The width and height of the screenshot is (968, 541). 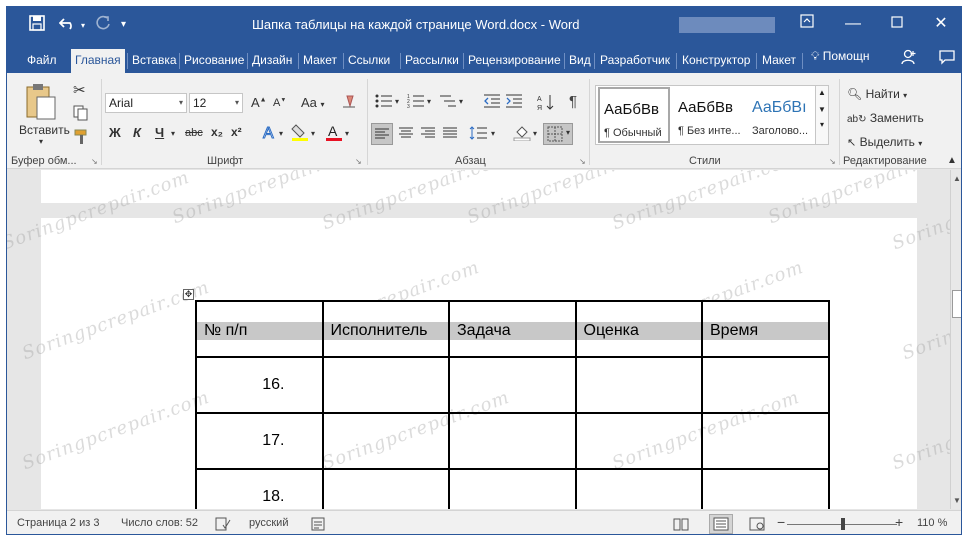 What do you see at coordinates (956, 304) in the screenshot?
I see `scrollbar-thumb` at bounding box center [956, 304].